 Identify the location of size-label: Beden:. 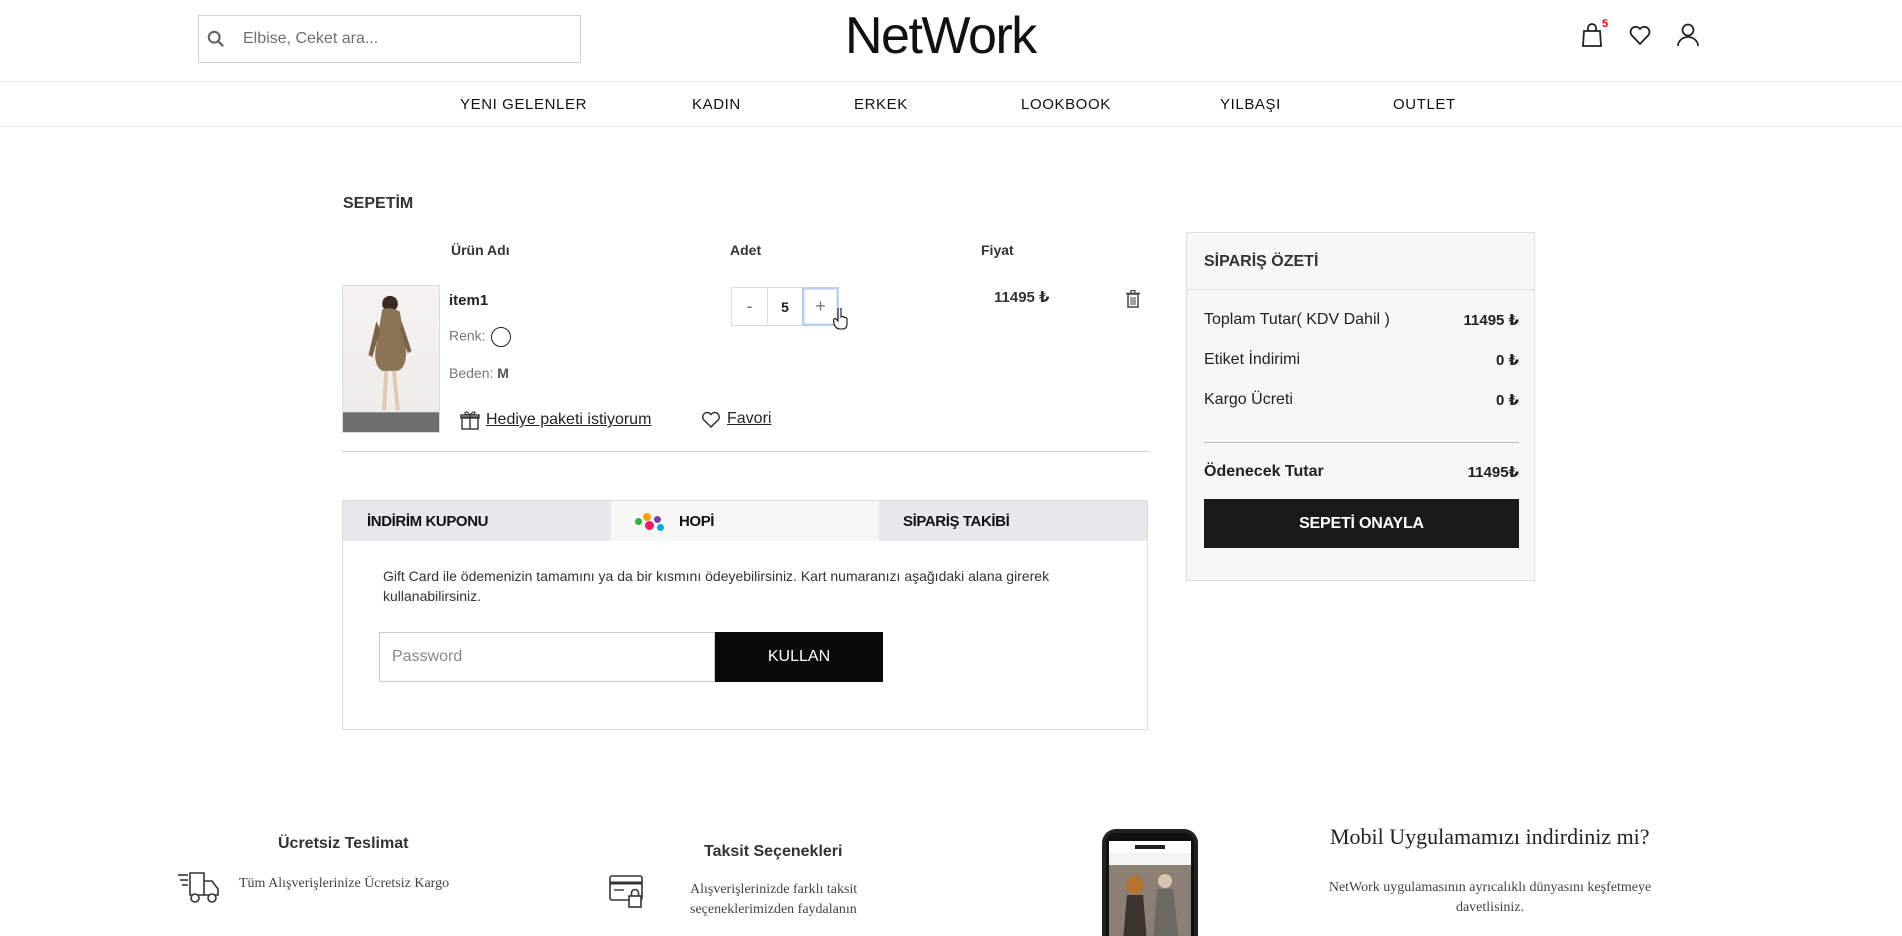
(471, 373).